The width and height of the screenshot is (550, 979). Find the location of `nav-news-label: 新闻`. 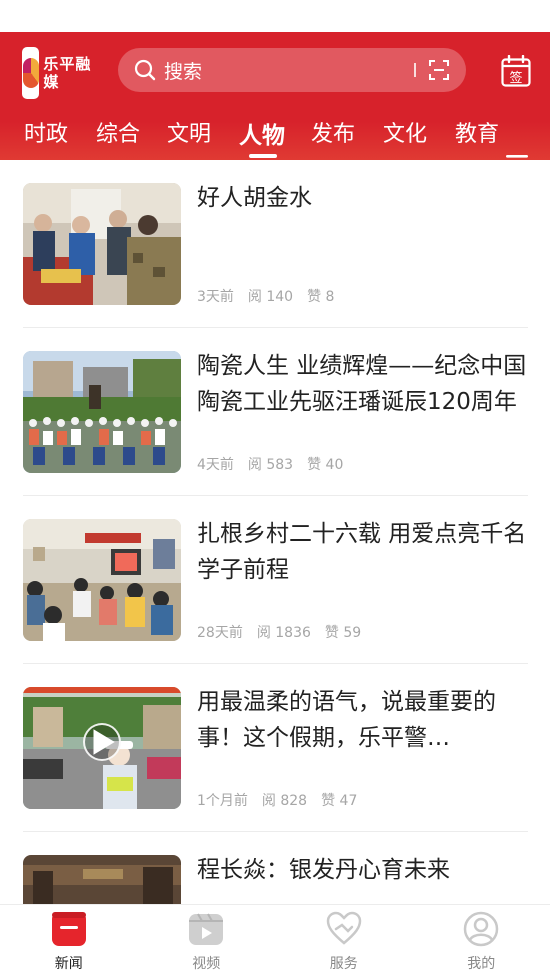

nav-news-label: 新闻 is located at coordinates (68, 964).